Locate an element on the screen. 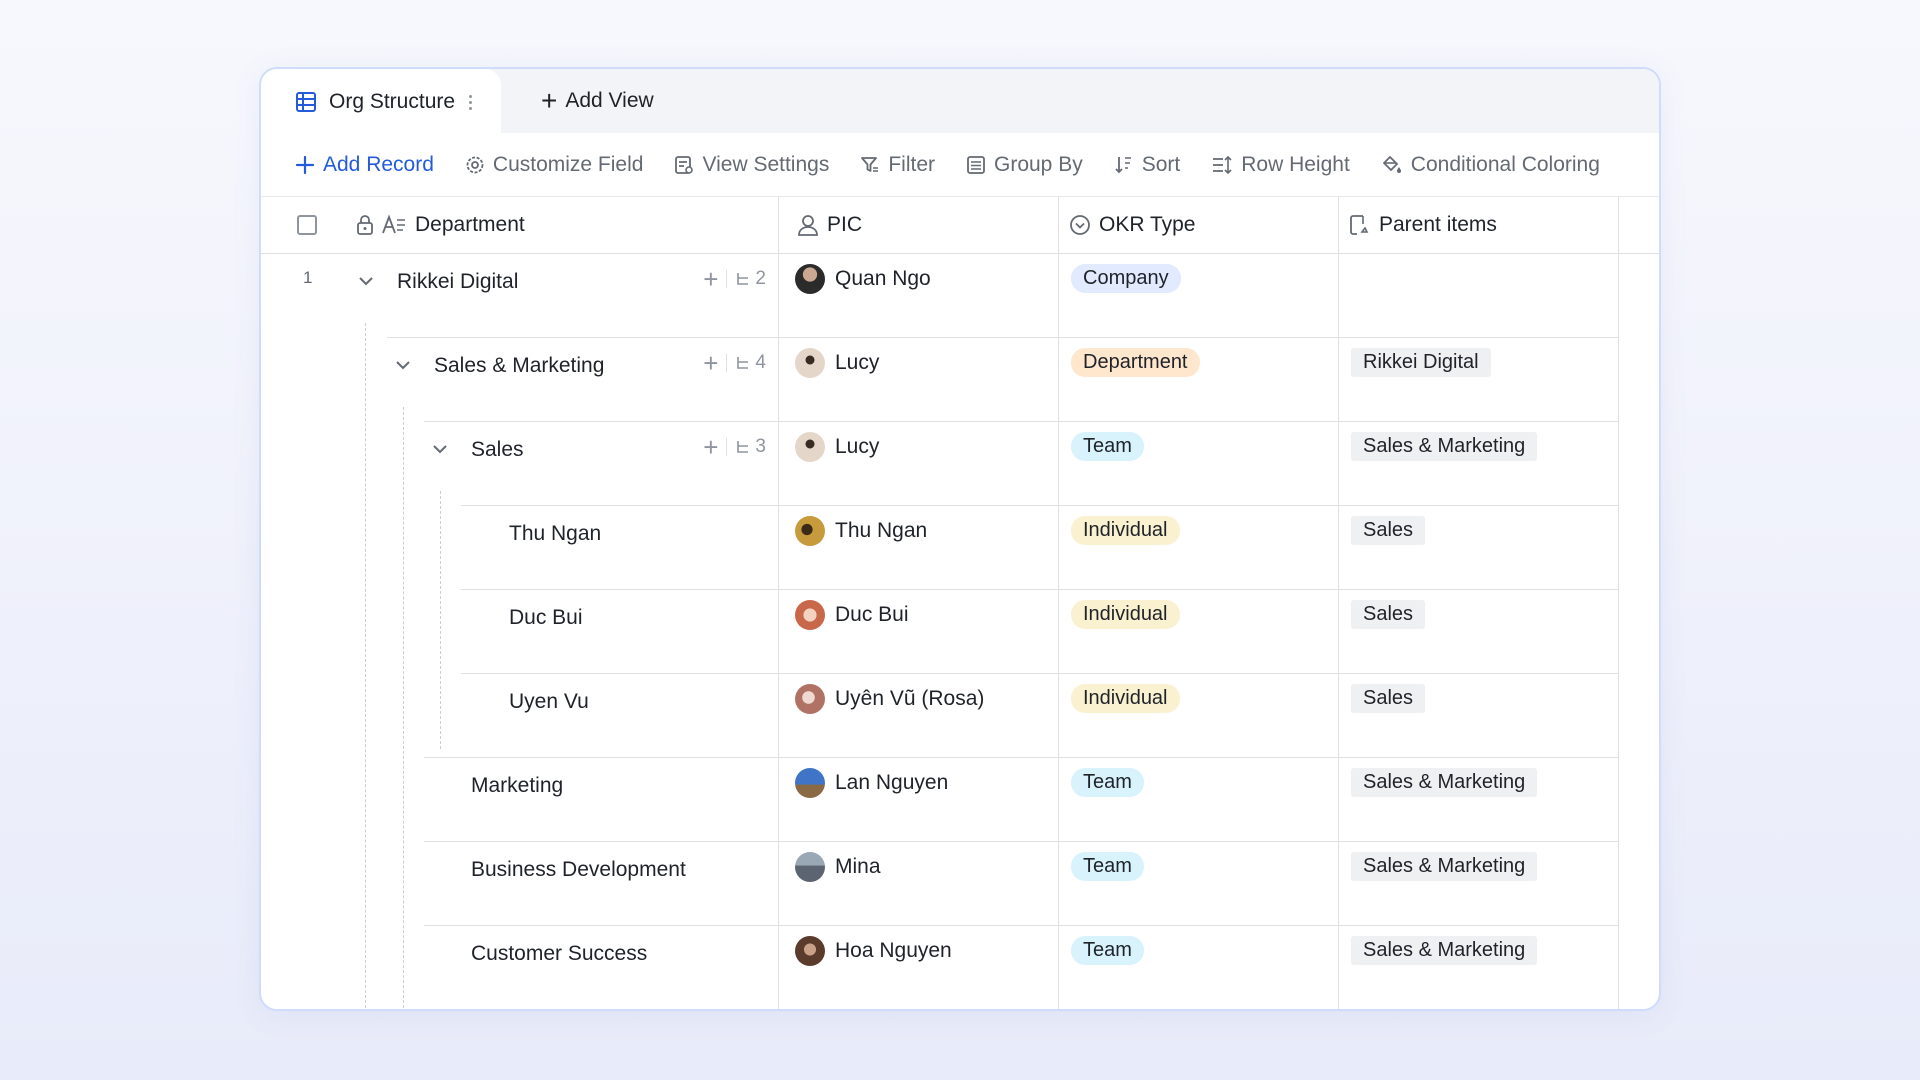  plus-icon: + is located at coordinates (549, 100).